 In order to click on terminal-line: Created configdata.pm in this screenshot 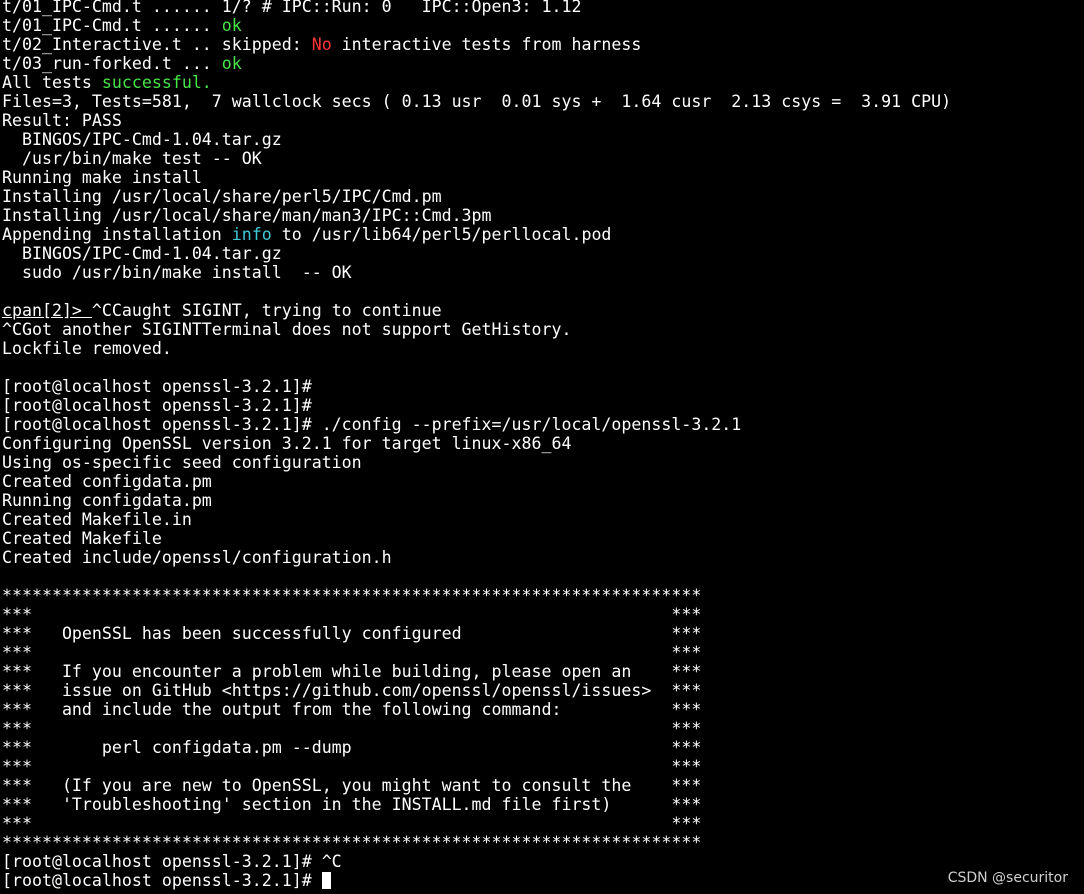, I will do `click(542, 481)`.